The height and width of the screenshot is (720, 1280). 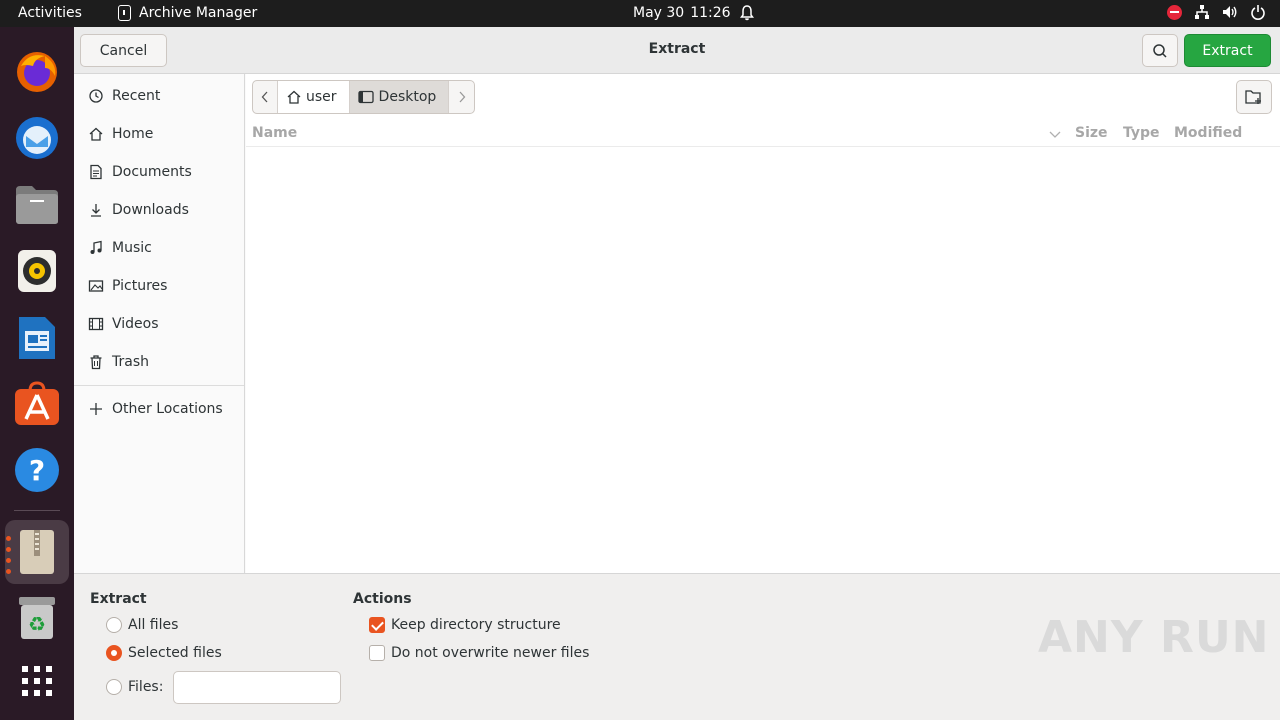 What do you see at coordinates (159, 385) in the screenshot?
I see `sidebar-separator` at bounding box center [159, 385].